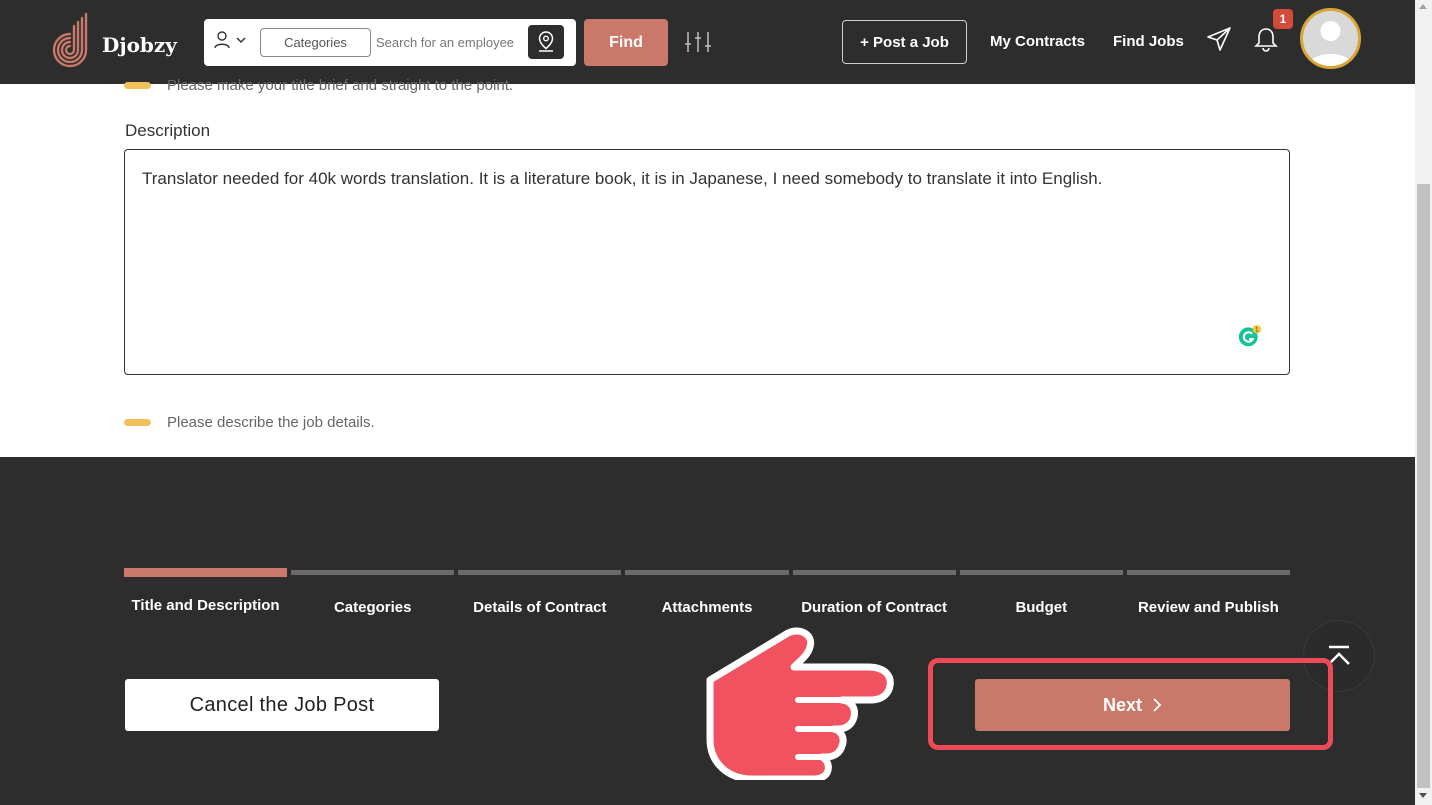  Describe the element at coordinates (1423, 795) in the screenshot. I see `scroll-down-arrow-icon` at that location.